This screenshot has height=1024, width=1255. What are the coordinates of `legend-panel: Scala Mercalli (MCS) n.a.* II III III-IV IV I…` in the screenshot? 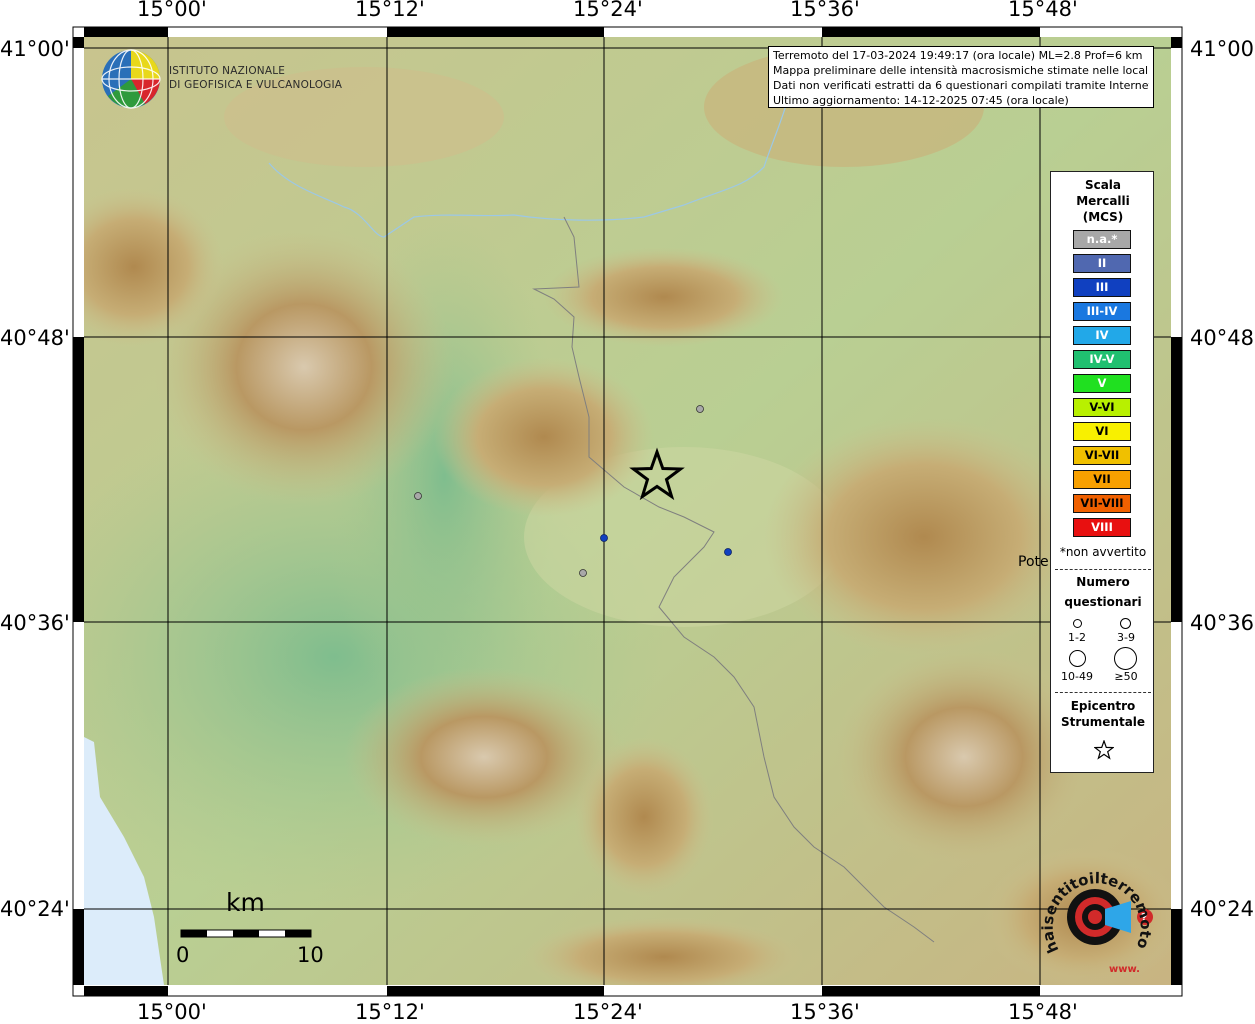 It's located at (1102, 472).